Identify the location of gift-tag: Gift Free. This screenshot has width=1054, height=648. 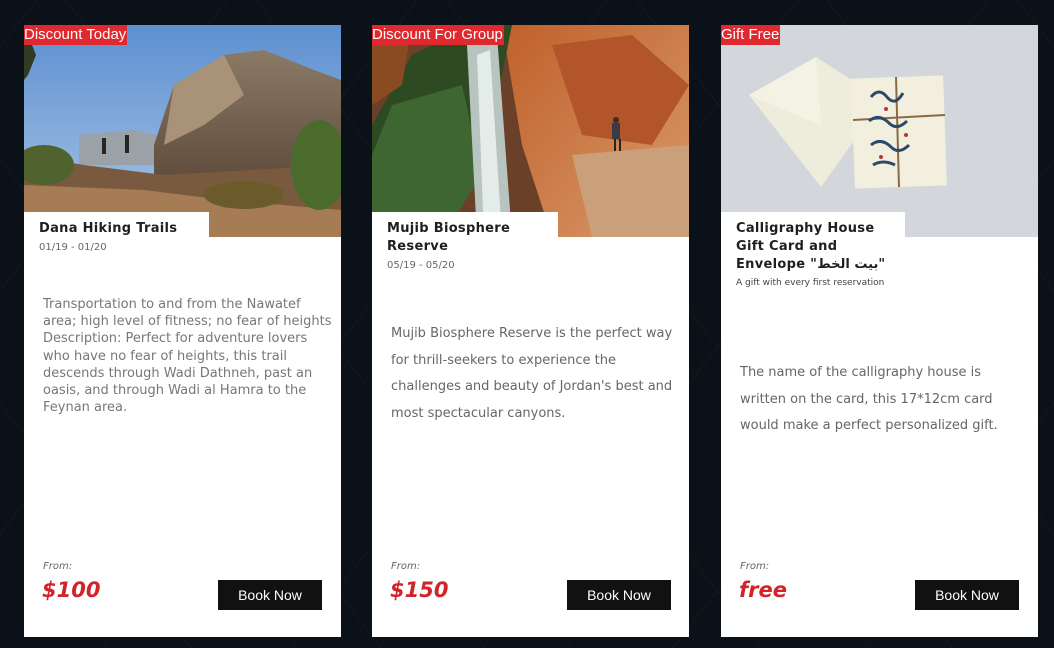
(751, 35).